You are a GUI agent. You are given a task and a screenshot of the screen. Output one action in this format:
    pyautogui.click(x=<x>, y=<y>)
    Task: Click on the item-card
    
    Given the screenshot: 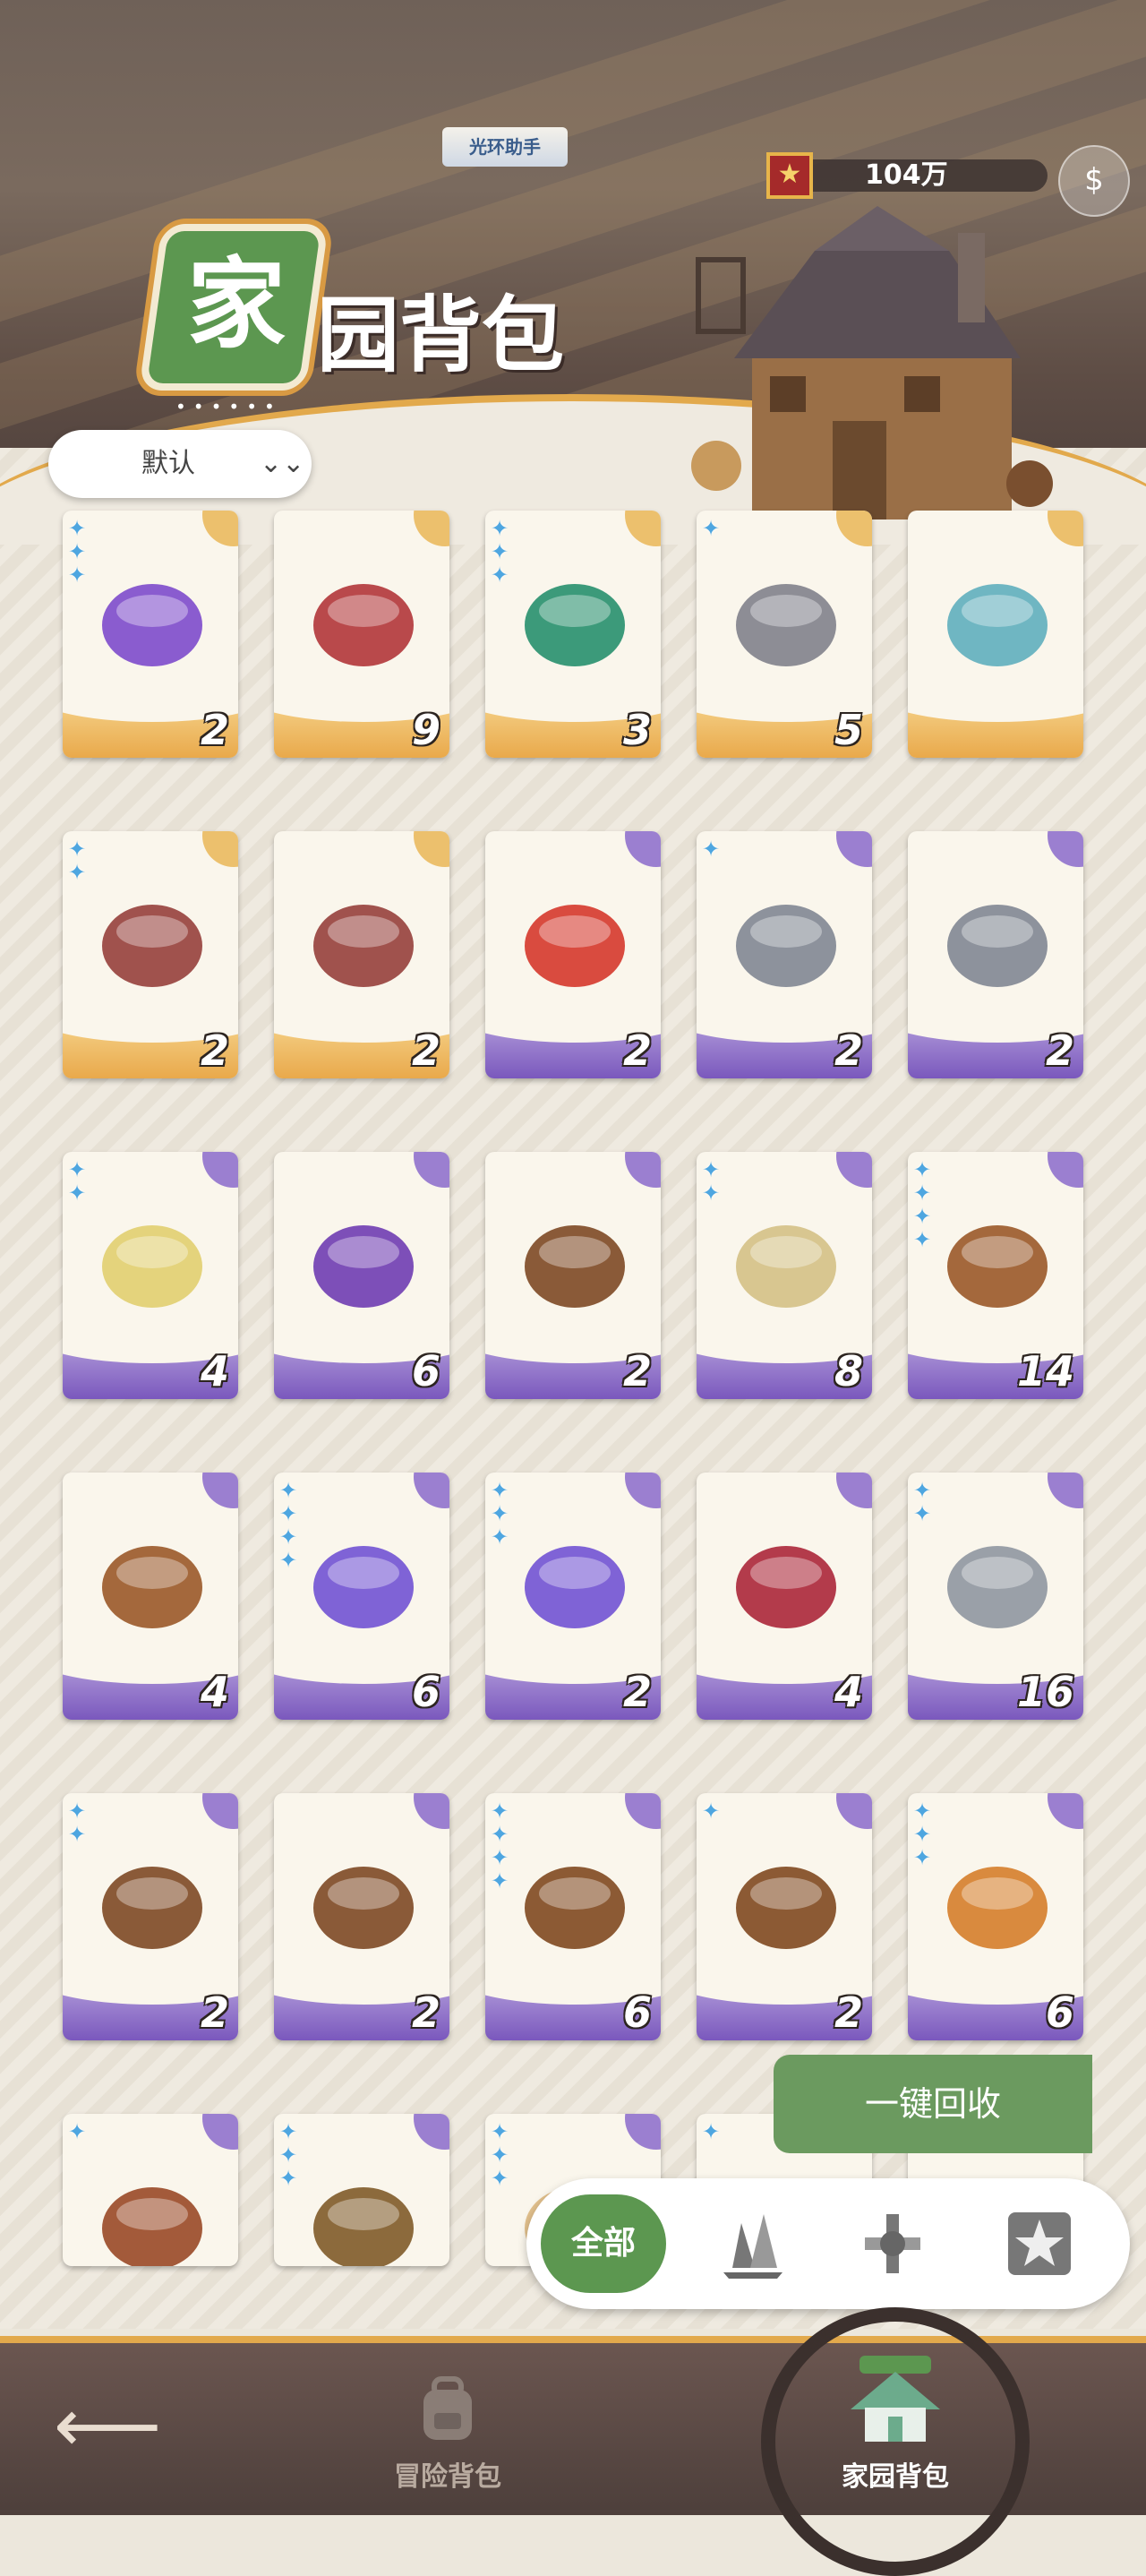 What is the action you would take?
    pyautogui.click(x=995, y=634)
    